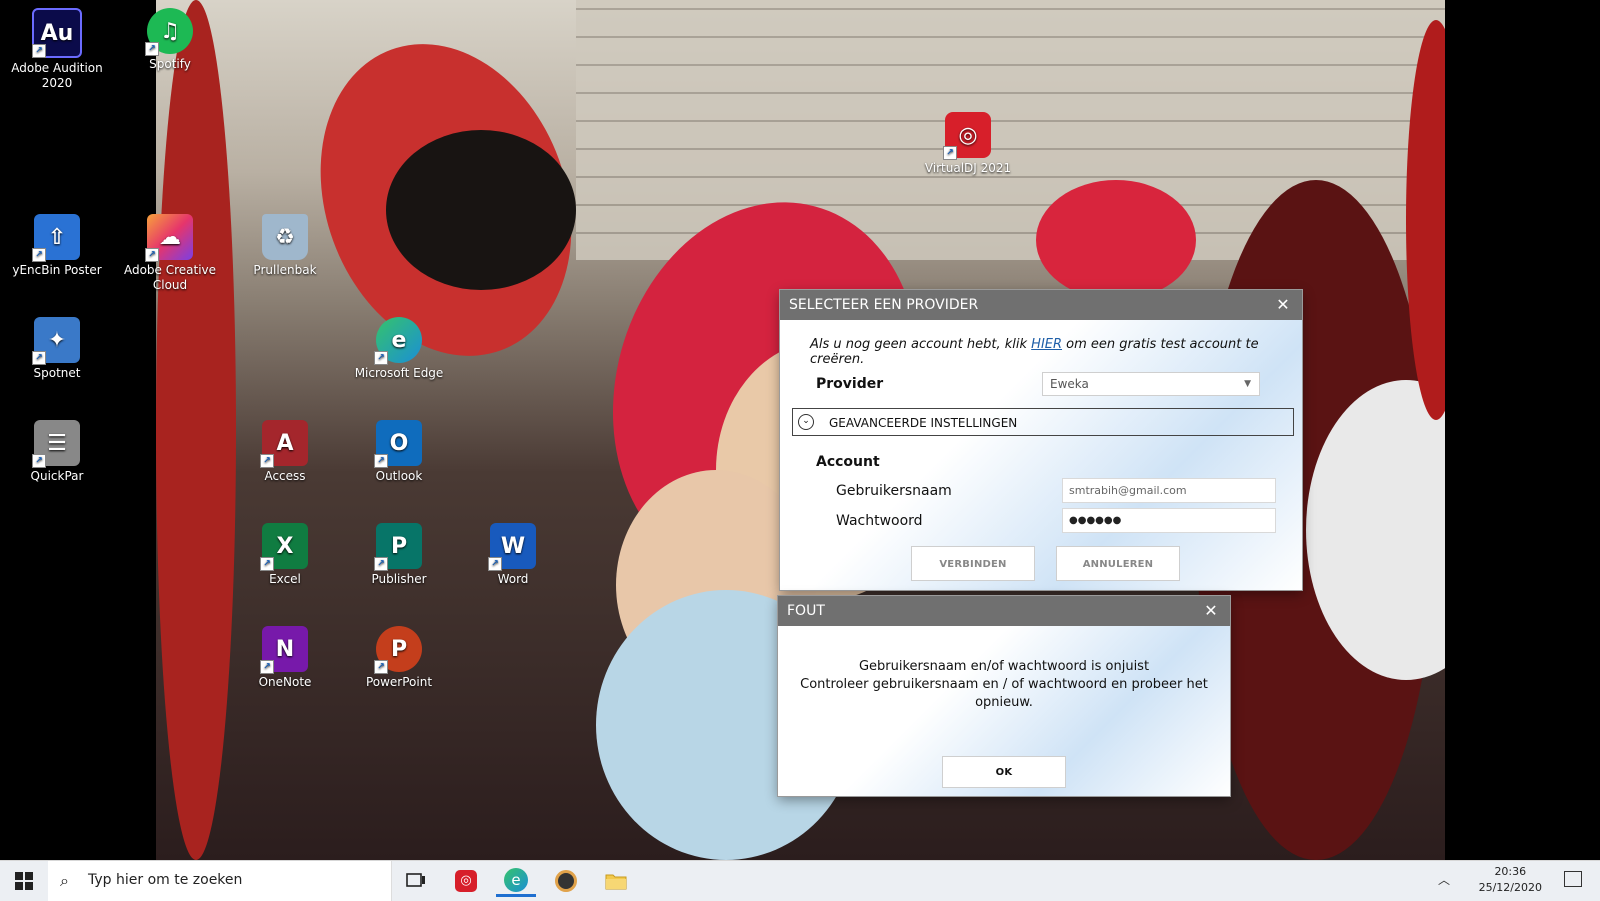 The height and width of the screenshot is (901, 1600). I want to click on desktop-icon-yencbin-poster: ⇧ ↗ yEncBin Poster, so click(57, 246).